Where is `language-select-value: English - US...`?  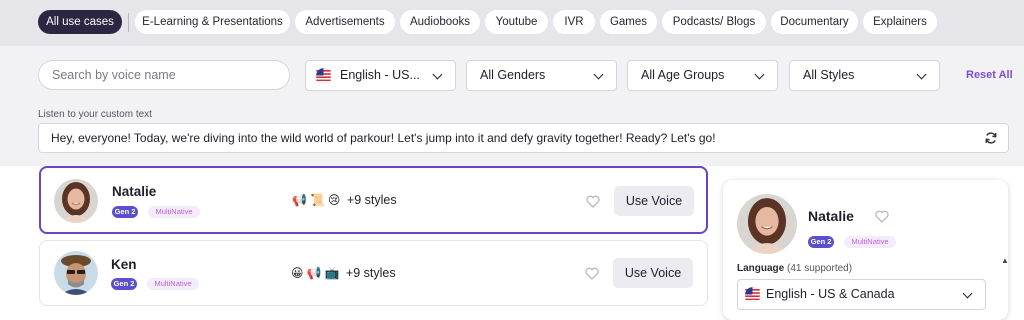
language-select-value: English - US... is located at coordinates (380, 75).